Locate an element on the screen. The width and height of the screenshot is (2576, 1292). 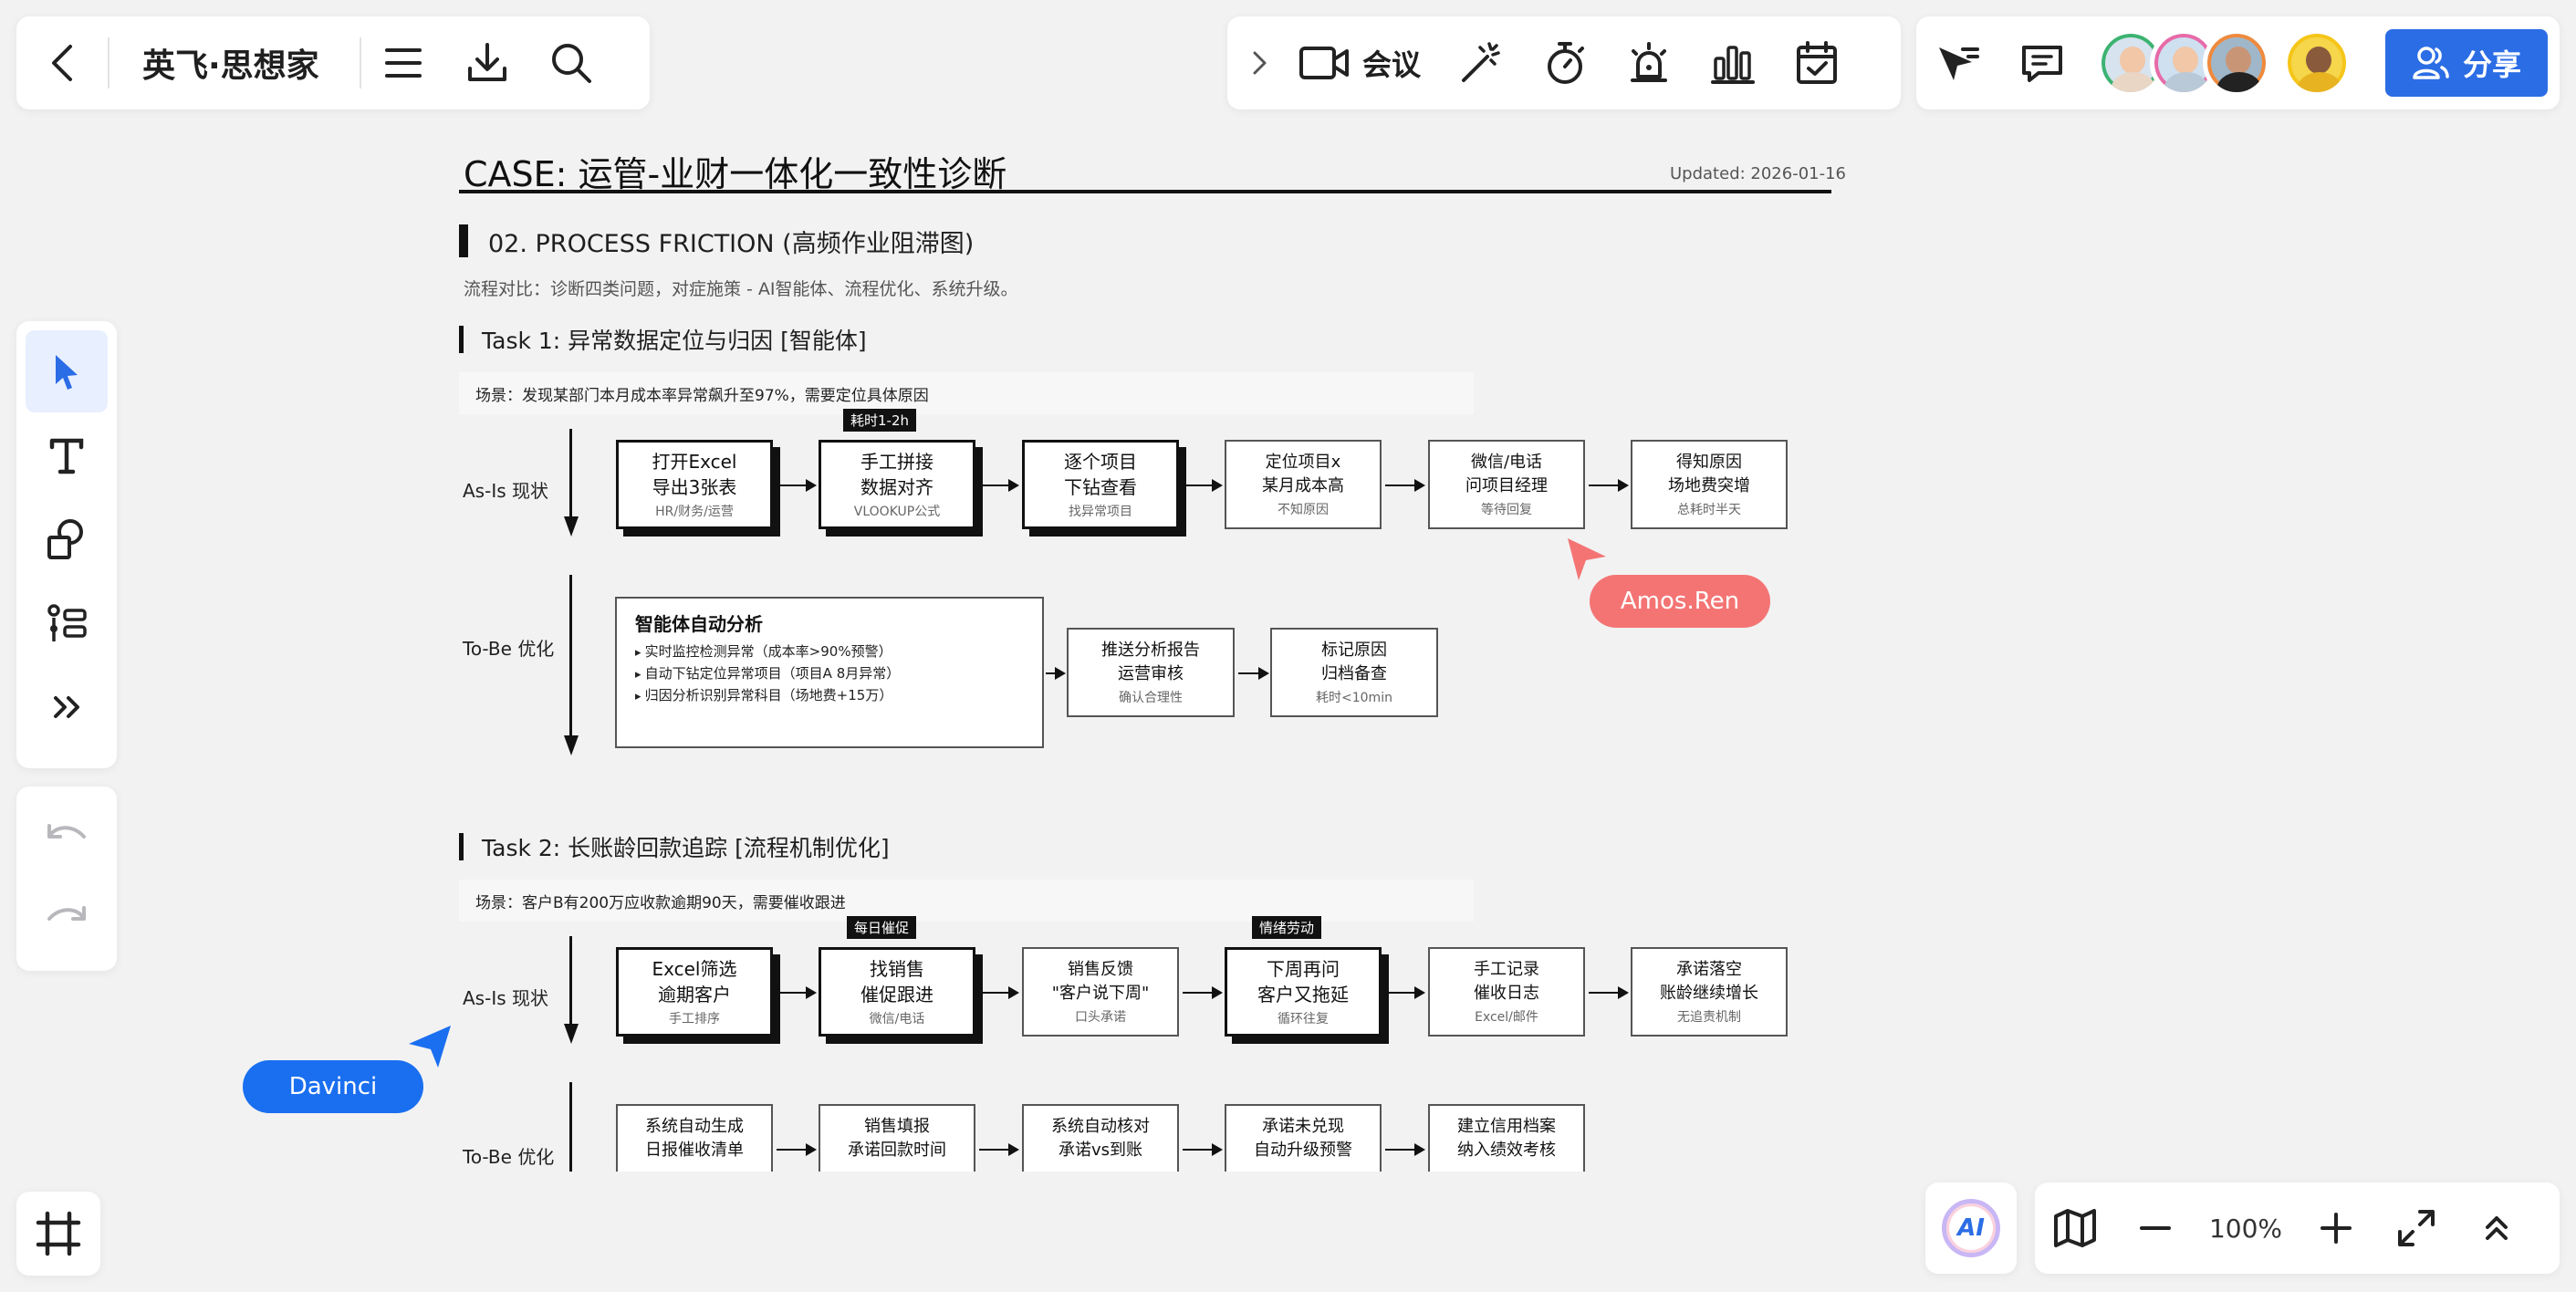
task2-asis-step-5: 手工记录 催收日志 Excel/邮件 is located at coordinates (1506, 992).